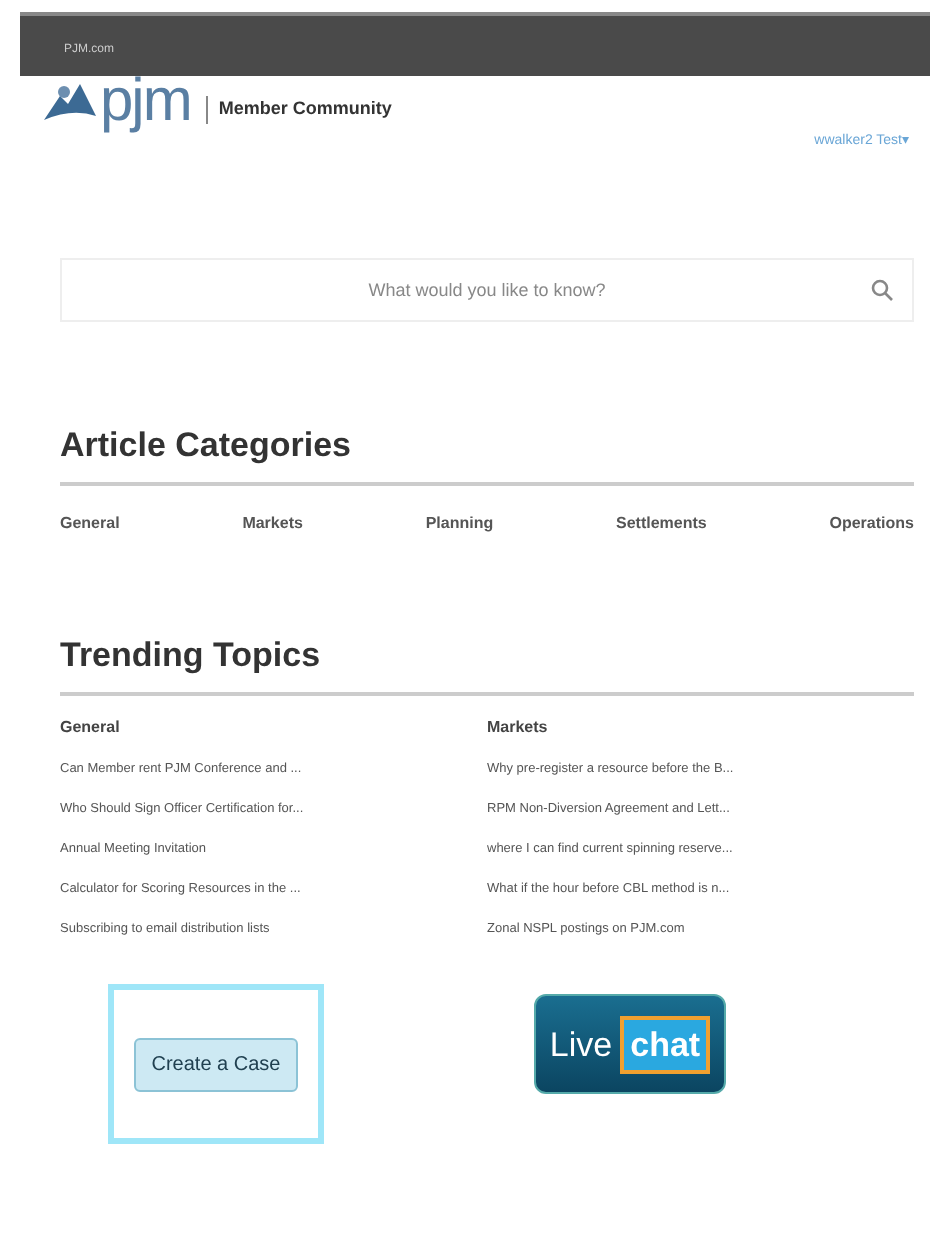  Describe the element at coordinates (91, 728) in the screenshot. I see `column-heading: General` at that location.